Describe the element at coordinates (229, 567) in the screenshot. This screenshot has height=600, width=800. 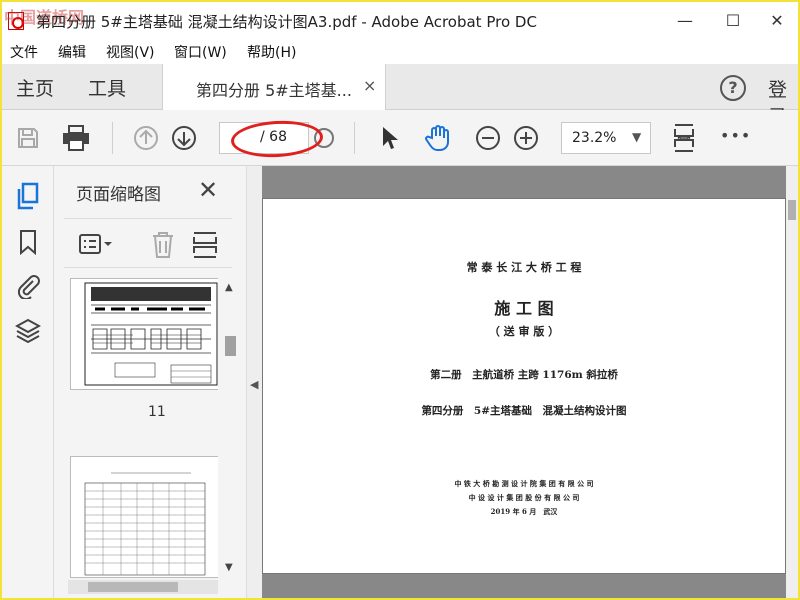
I see `scroll-down-icon: ▼` at that location.